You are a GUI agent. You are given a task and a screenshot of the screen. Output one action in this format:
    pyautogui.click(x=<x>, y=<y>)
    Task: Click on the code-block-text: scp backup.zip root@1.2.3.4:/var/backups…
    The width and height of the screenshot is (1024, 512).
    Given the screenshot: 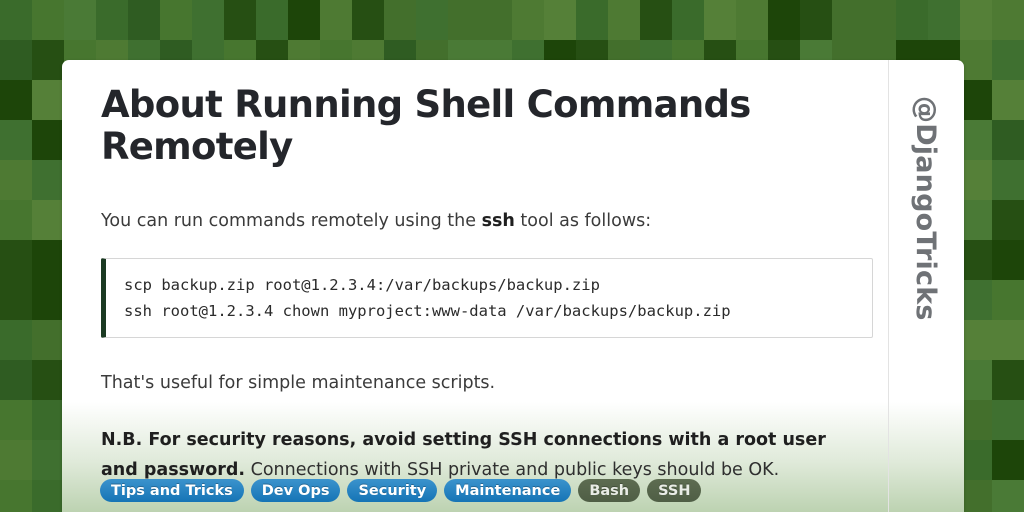 What is the action you would take?
    pyautogui.click(x=427, y=298)
    